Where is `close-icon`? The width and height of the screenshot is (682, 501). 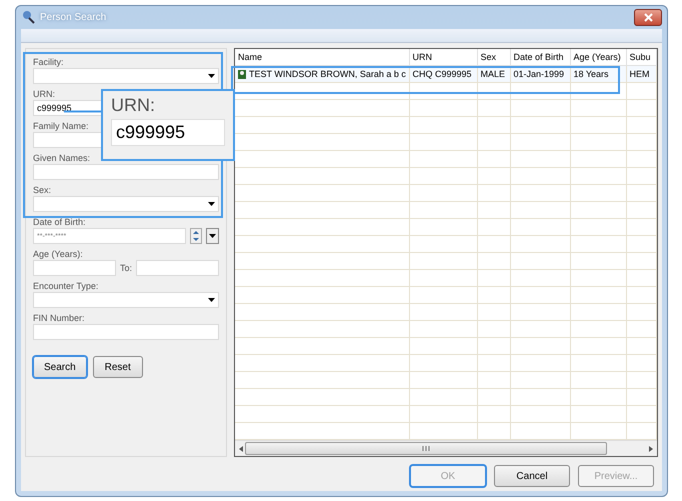
close-icon is located at coordinates (648, 17).